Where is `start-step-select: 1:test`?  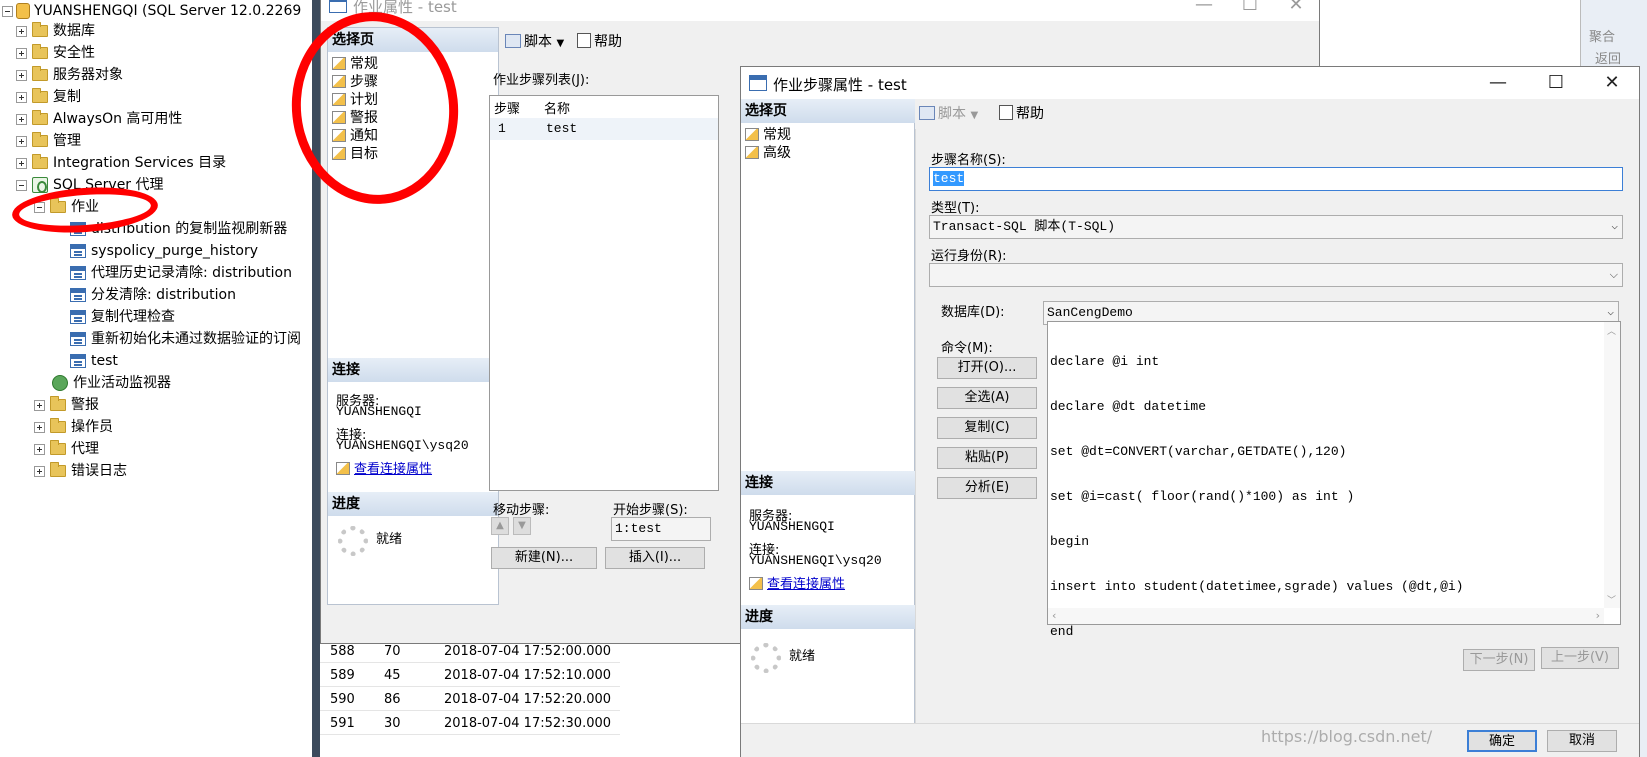
start-step-select: 1:test is located at coordinates (661, 529).